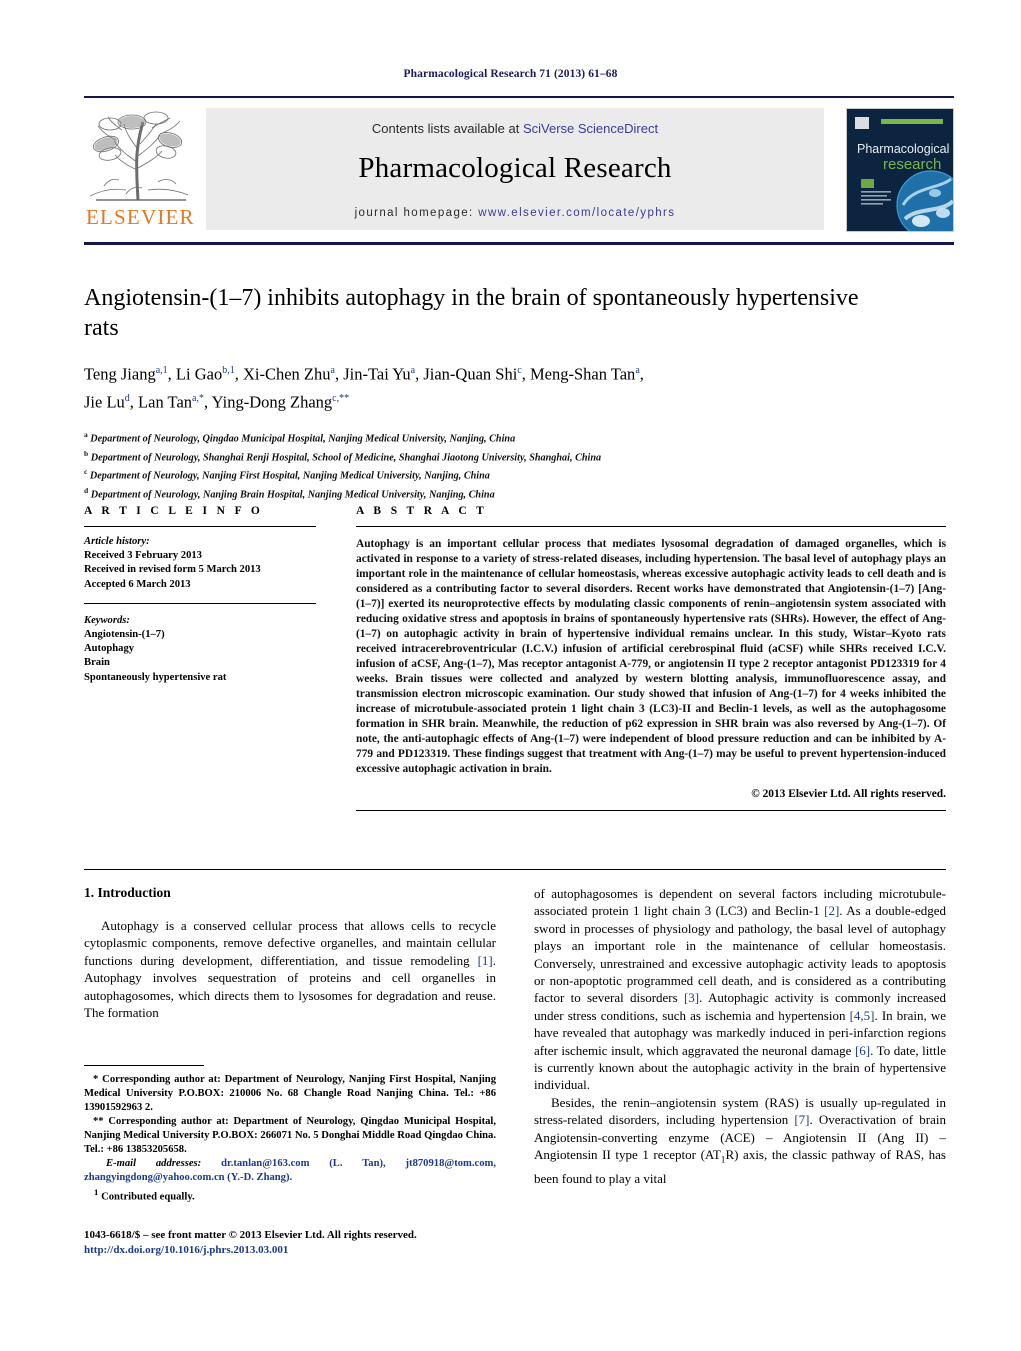 The image size is (1021, 1351). I want to click on reference-link: [4,5], so click(862, 1015).